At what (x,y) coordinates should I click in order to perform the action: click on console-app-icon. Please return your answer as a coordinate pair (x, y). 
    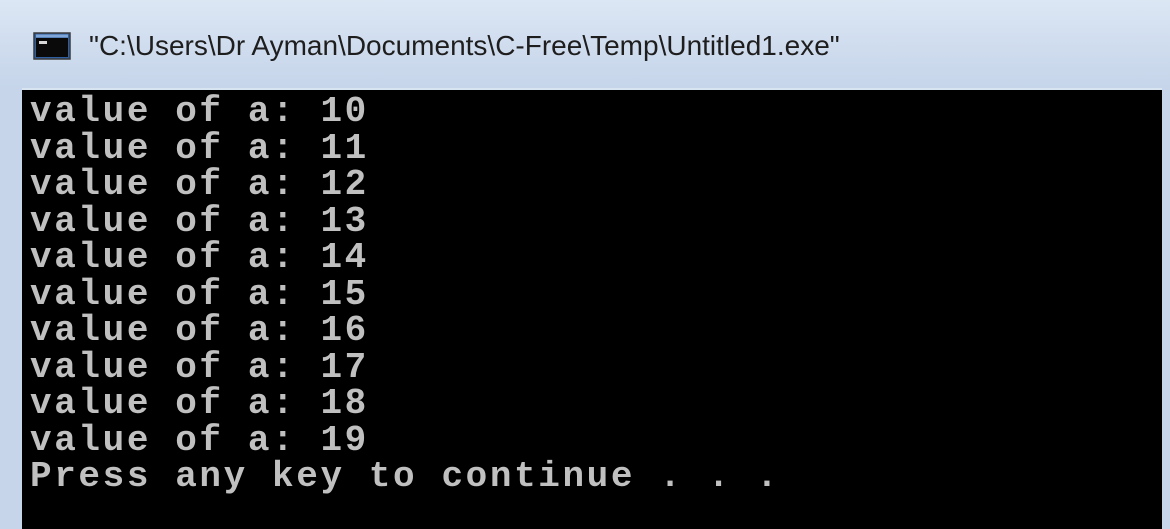
    Looking at the image, I should click on (52, 46).